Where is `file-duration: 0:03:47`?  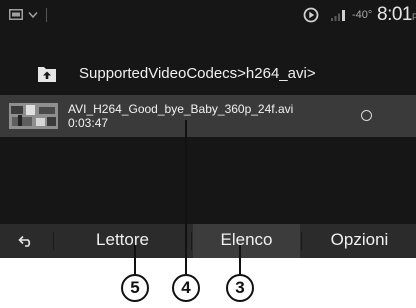 file-duration: 0:03:47 is located at coordinates (88, 123).